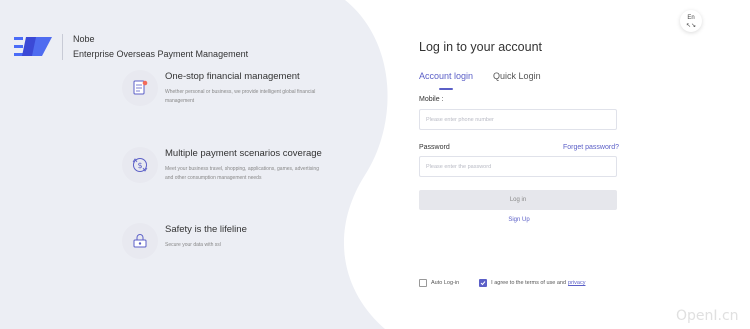  I want to click on feature-title: One-stop financial management, so click(232, 76).